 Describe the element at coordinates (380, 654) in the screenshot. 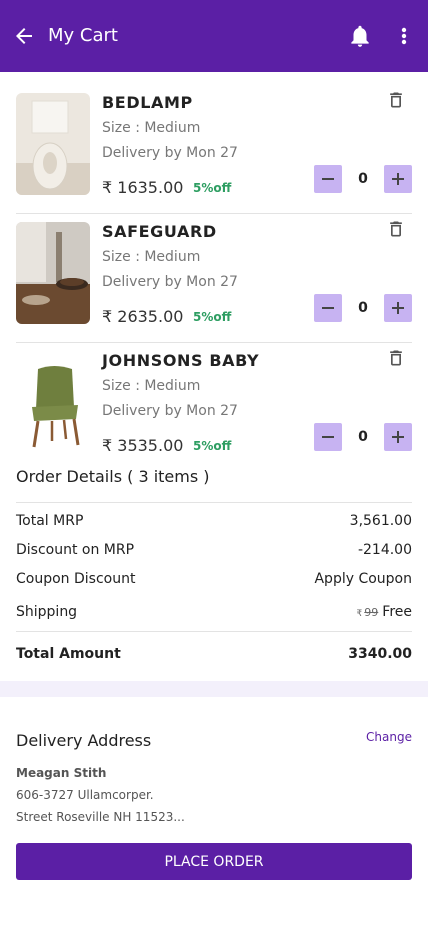

I see `total-amount-value: 3340.00` at that location.